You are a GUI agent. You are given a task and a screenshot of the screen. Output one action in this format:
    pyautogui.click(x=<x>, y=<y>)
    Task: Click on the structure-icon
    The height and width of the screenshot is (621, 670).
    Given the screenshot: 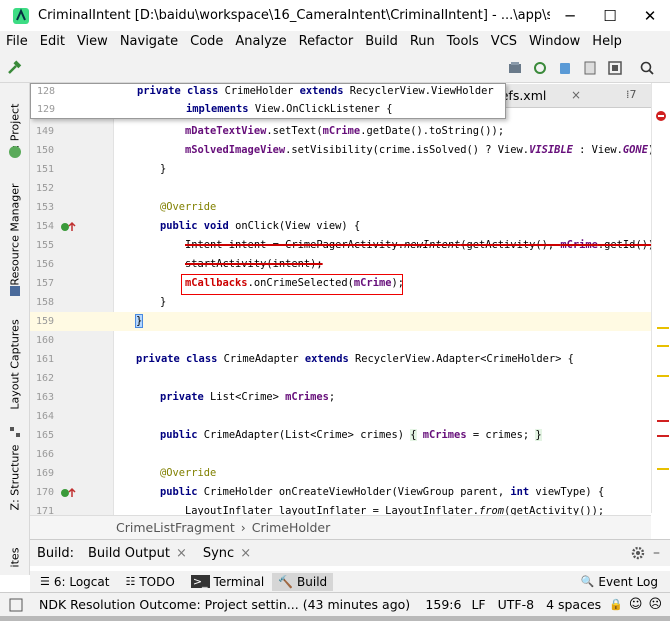 What is the action you would take?
    pyautogui.click(x=15, y=432)
    